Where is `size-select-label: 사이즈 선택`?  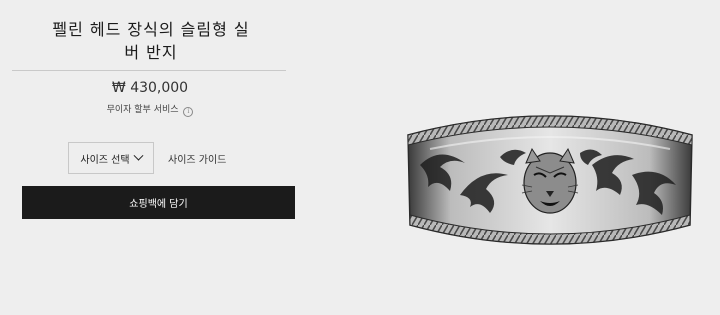 size-select-label: 사이즈 선택 is located at coordinates (105, 160).